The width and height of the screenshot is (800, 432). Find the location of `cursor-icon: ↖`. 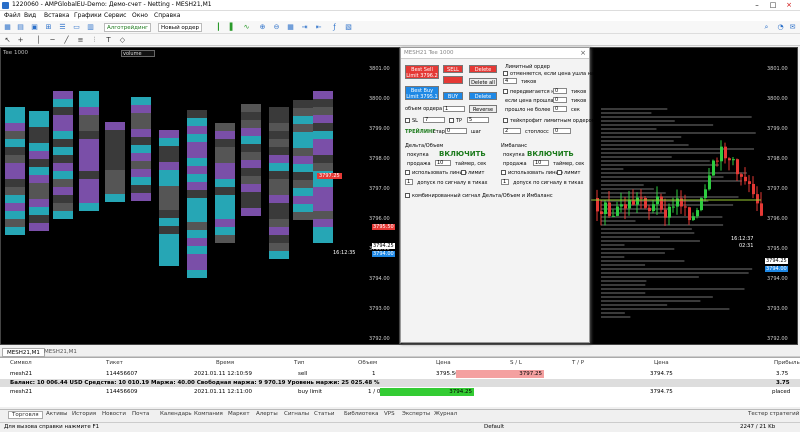

cursor-icon: ↖ is located at coordinates (7, 40).